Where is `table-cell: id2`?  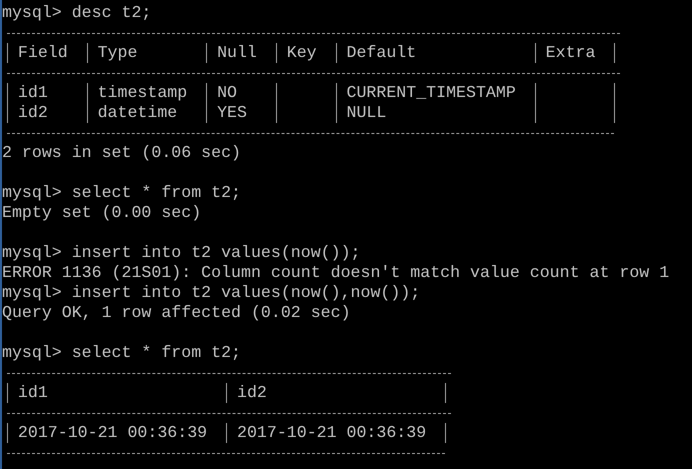
table-cell: id2 is located at coordinates (46, 113).